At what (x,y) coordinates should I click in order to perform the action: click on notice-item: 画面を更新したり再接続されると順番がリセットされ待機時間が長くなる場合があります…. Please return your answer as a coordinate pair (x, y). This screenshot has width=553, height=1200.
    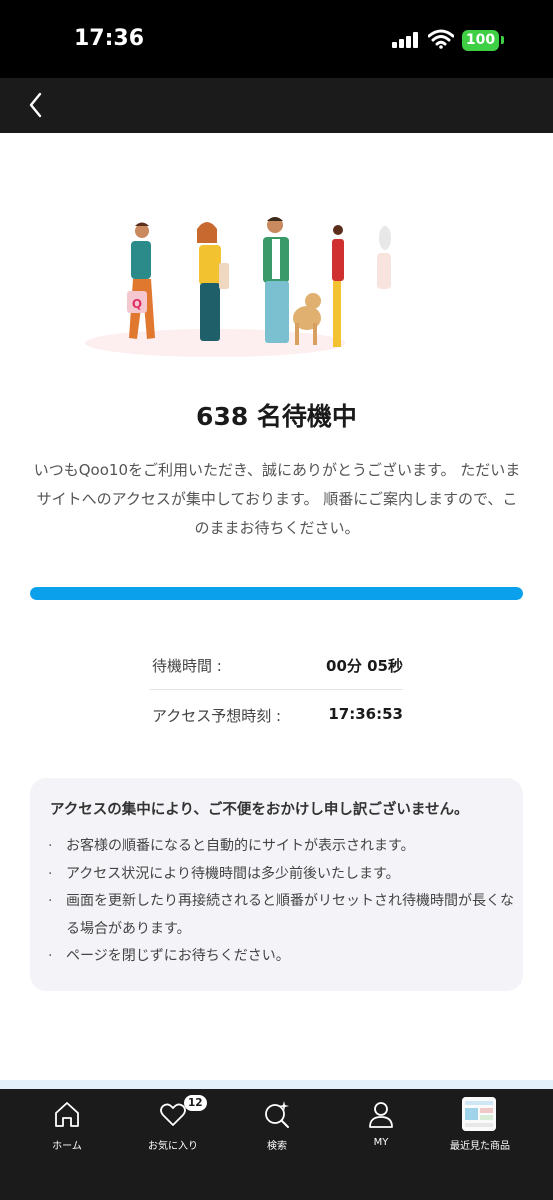
    Looking at the image, I should click on (281, 915).